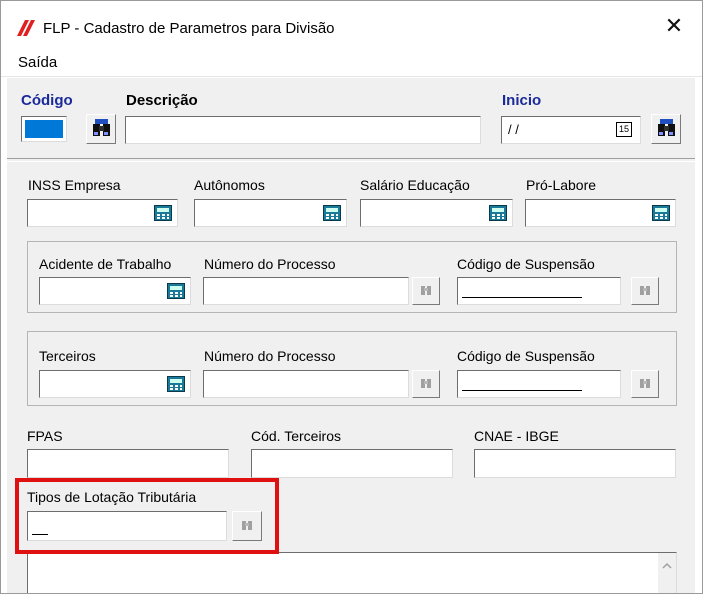 The image size is (703, 594). Describe the element at coordinates (115, 384) in the screenshot. I see `terceiros-input` at that location.